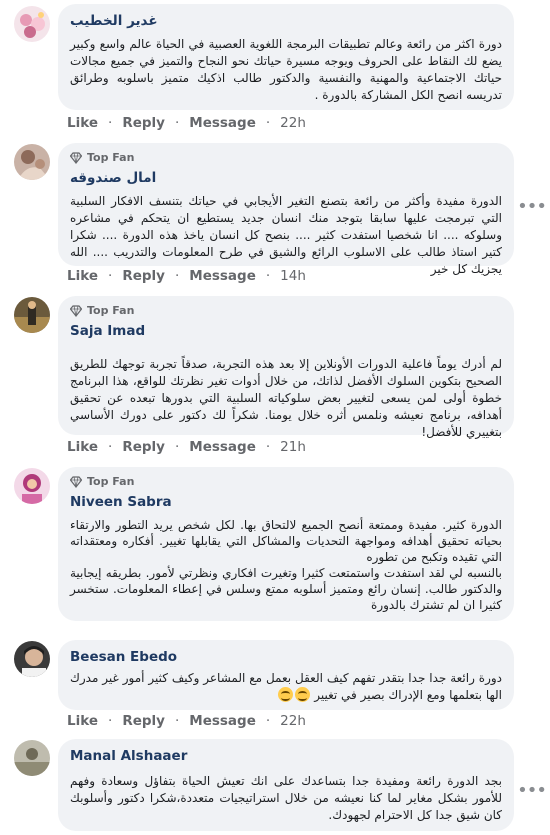 This screenshot has width=550, height=835. What do you see at coordinates (186, 276) in the screenshot?
I see `comment-actions: Like · Reply · Message · 14h` at bounding box center [186, 276].